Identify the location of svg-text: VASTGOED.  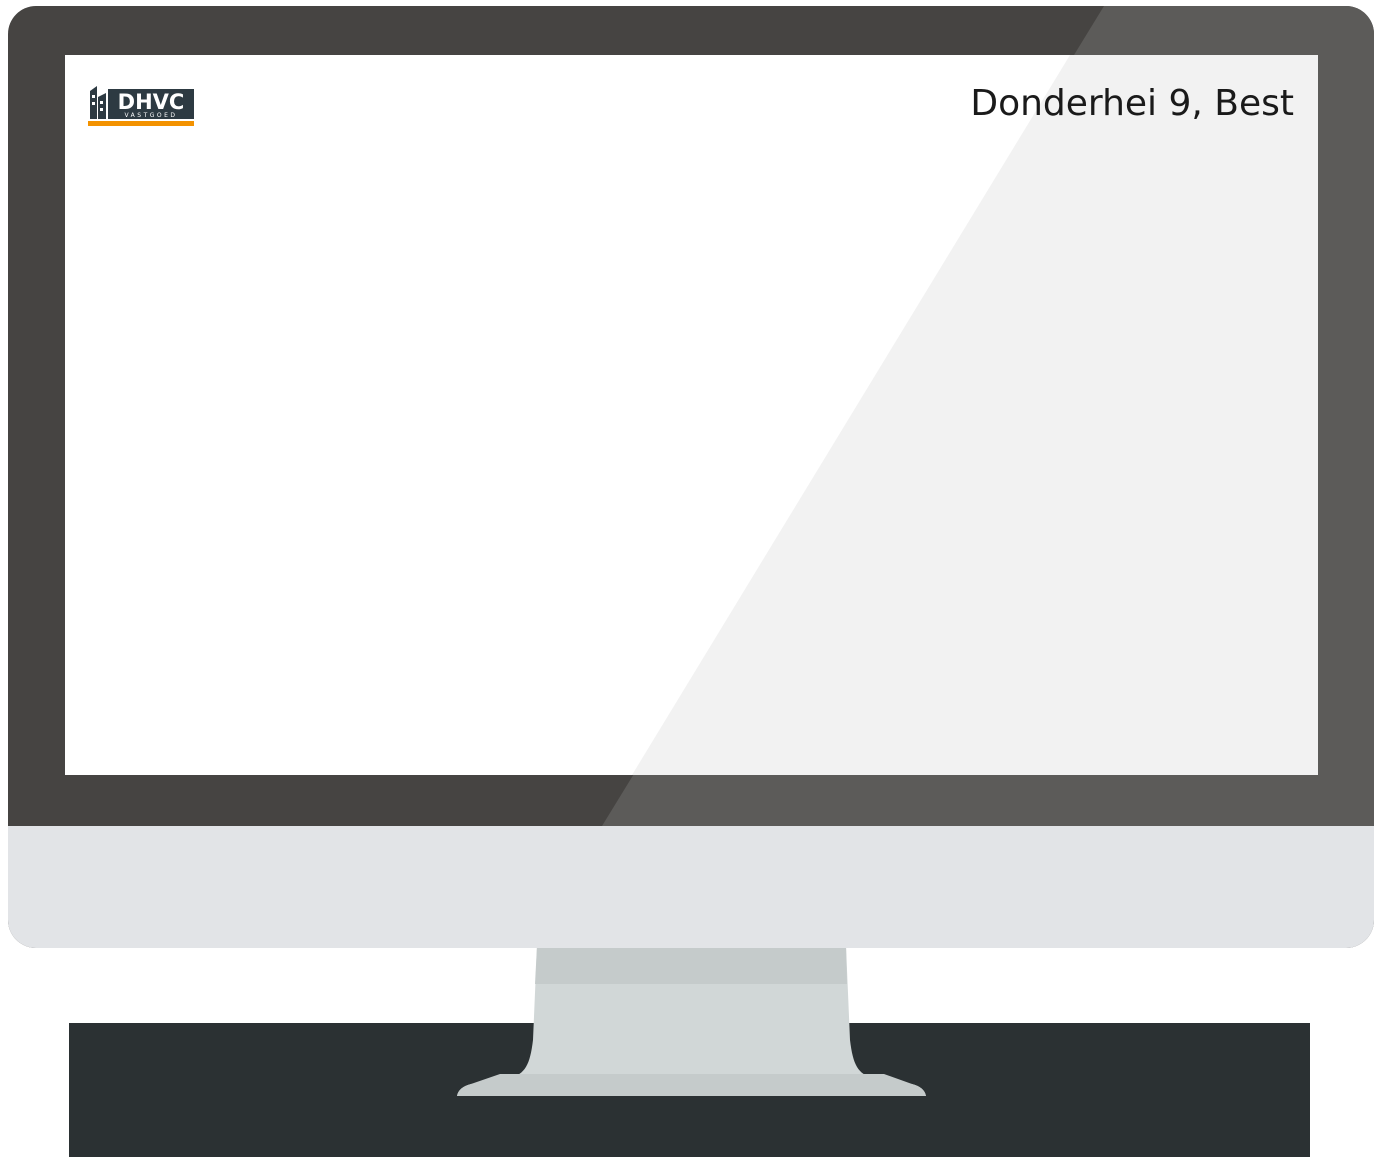
(150, 115).